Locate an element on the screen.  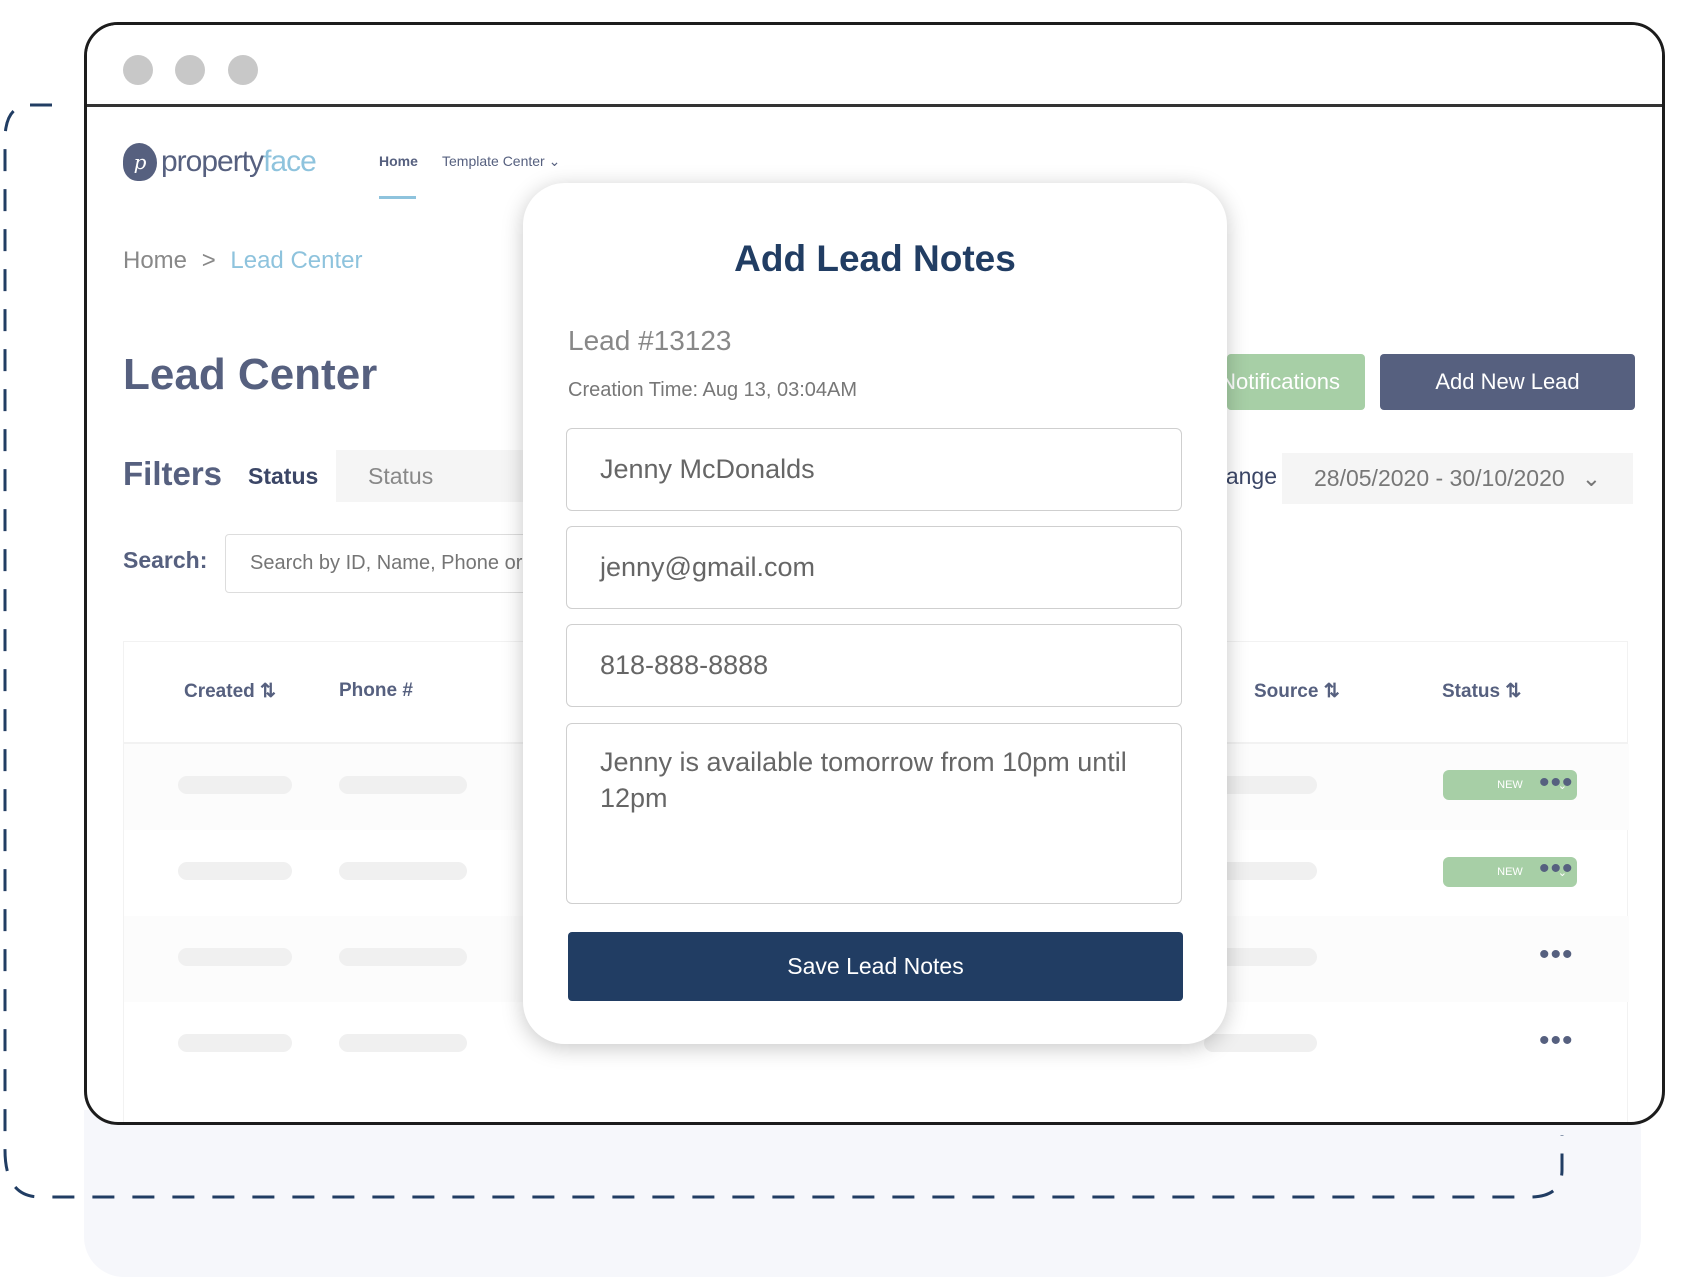
window-close-dot is located at coordinates (138, 70).